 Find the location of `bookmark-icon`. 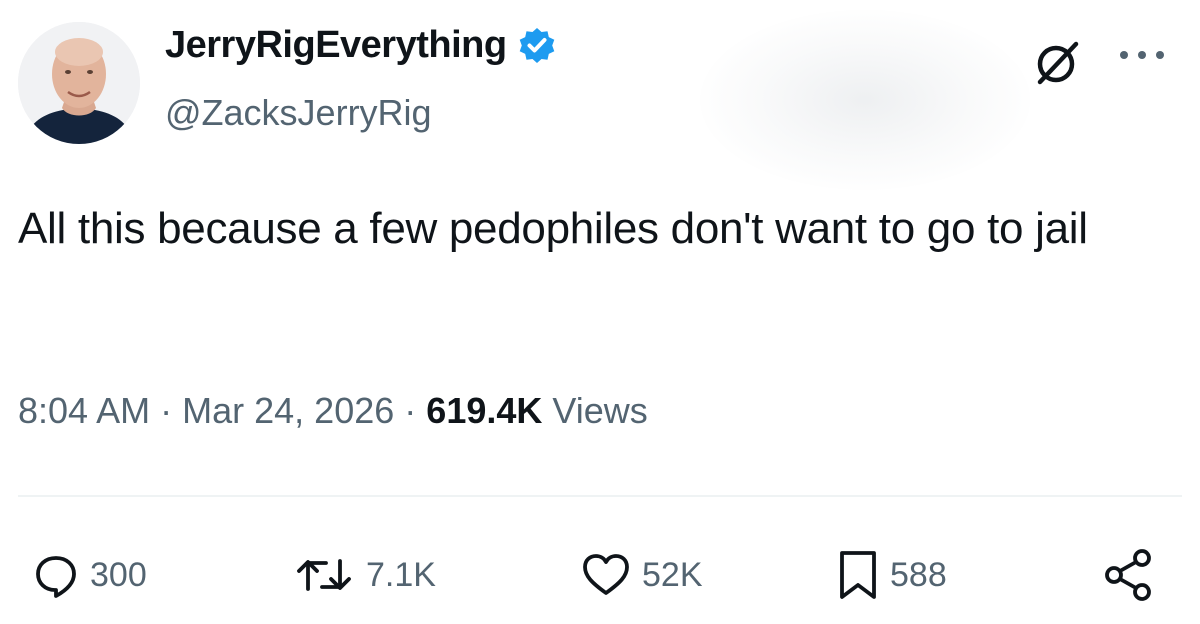

bookmark-icon is located at coordinates (858, 575).